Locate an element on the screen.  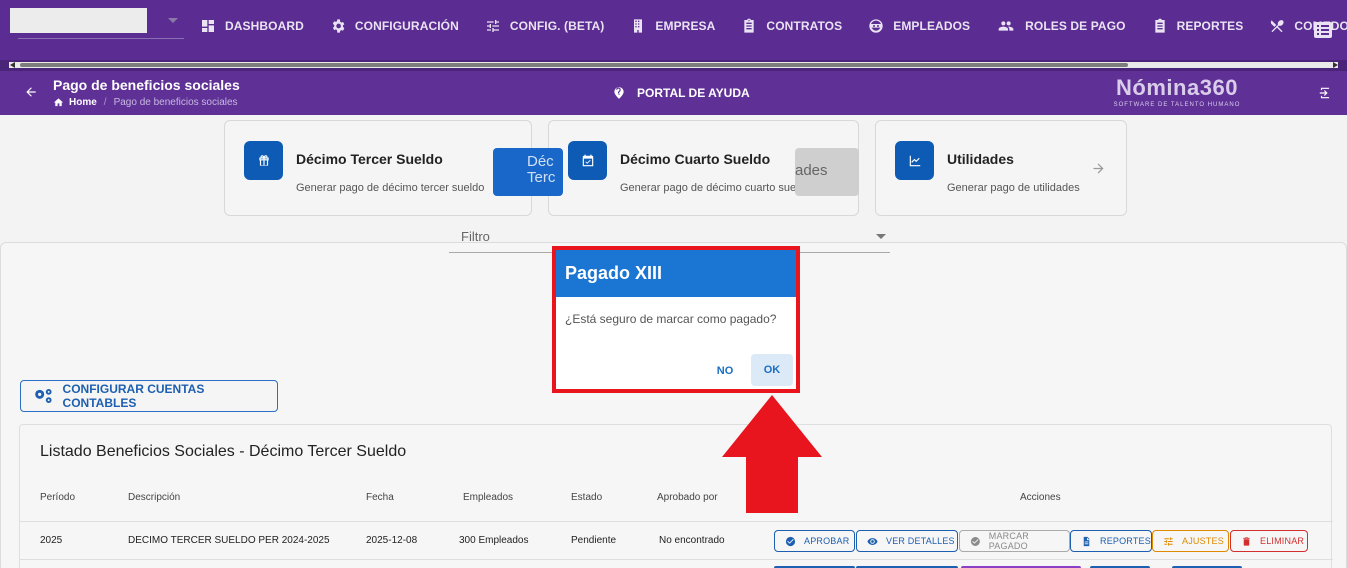
card-subtitle: Generar pago de décimo cuarto sueldo is located at coordinates (715, 188).